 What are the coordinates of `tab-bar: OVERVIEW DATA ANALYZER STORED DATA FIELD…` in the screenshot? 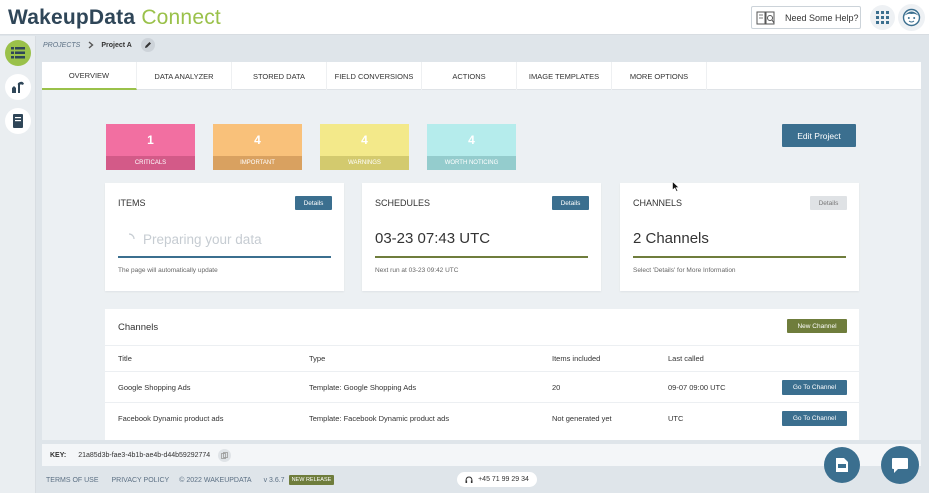 It's located at (481, 76).